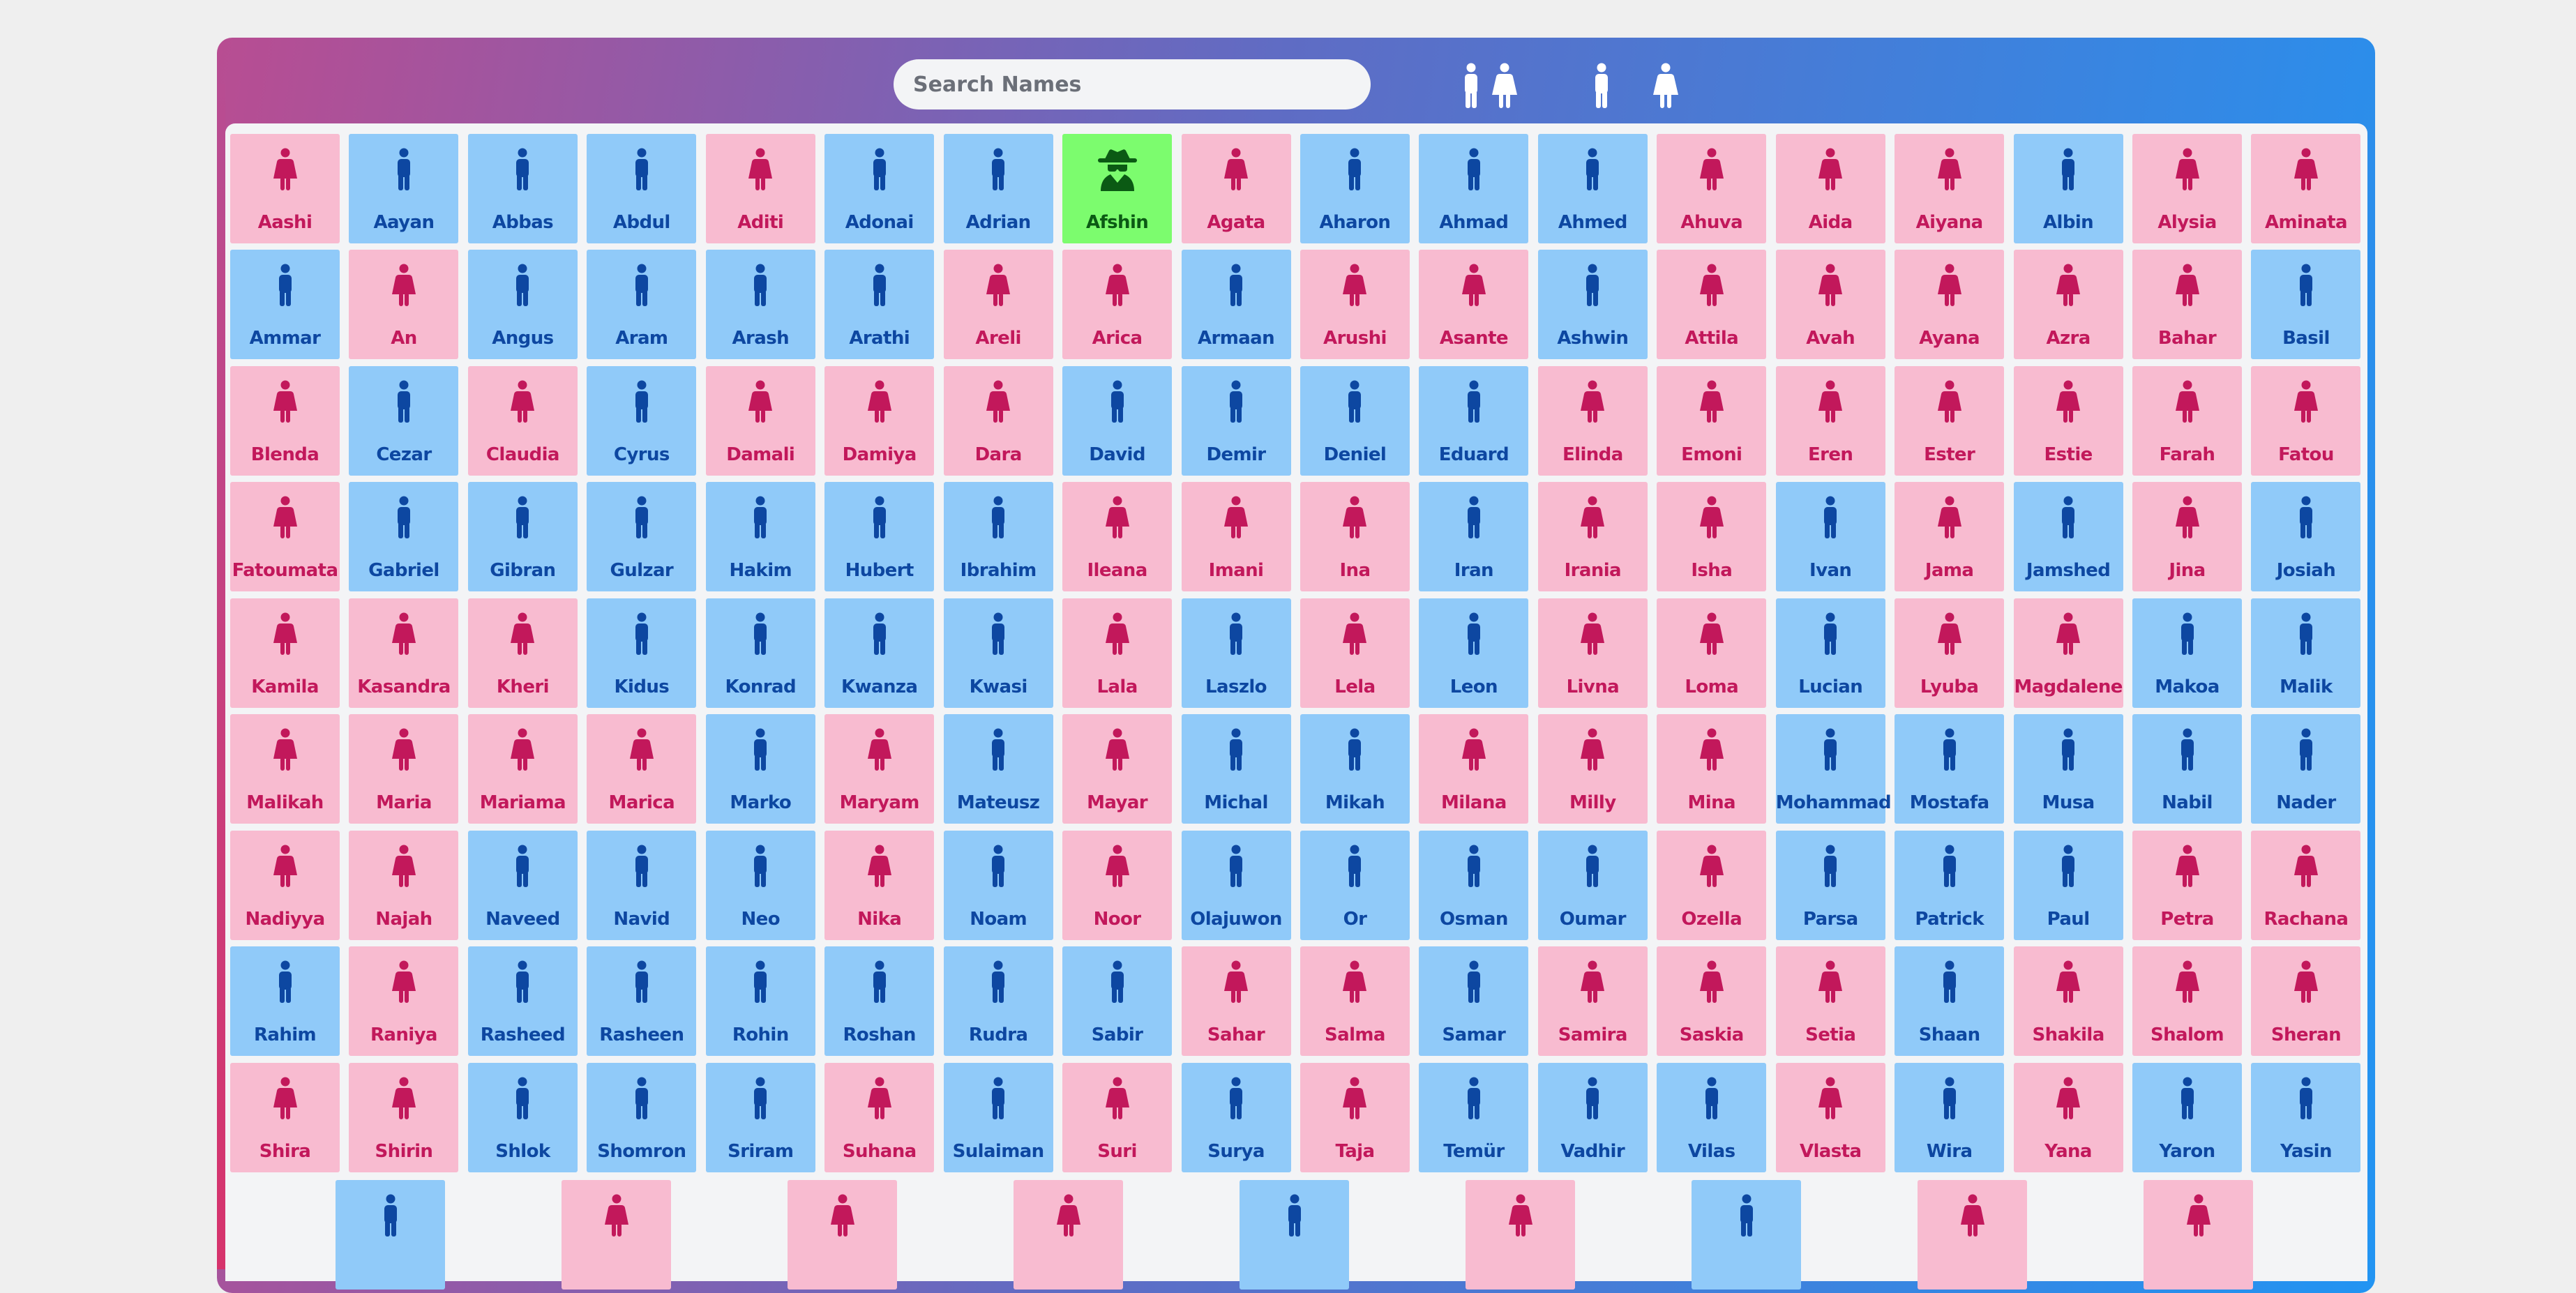  What do you see at coordinates (1712, 188) in the screenshot?
I see `name-tile: Ahuva` at bounding box center [1712, 188].